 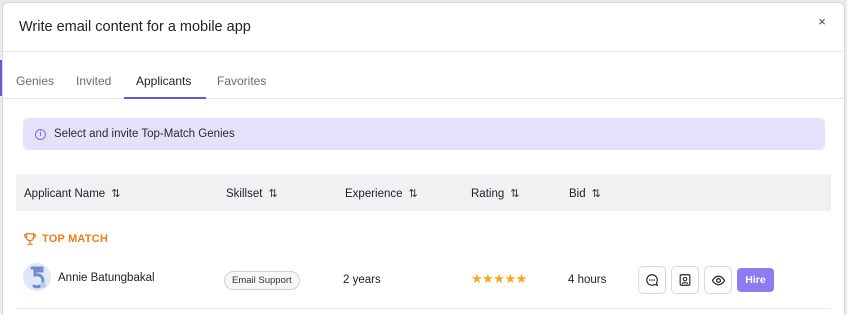 I want to click on experience-value: 2 years, so click(x=362, y=280).